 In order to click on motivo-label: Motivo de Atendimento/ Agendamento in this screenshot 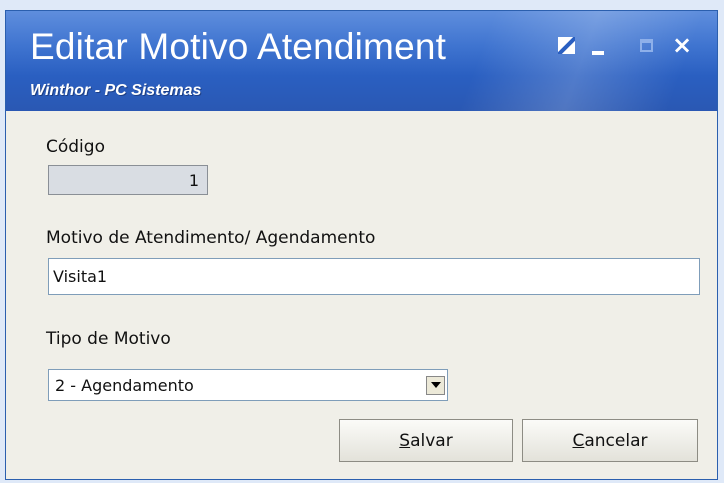, I will do `click(211, 238)`.